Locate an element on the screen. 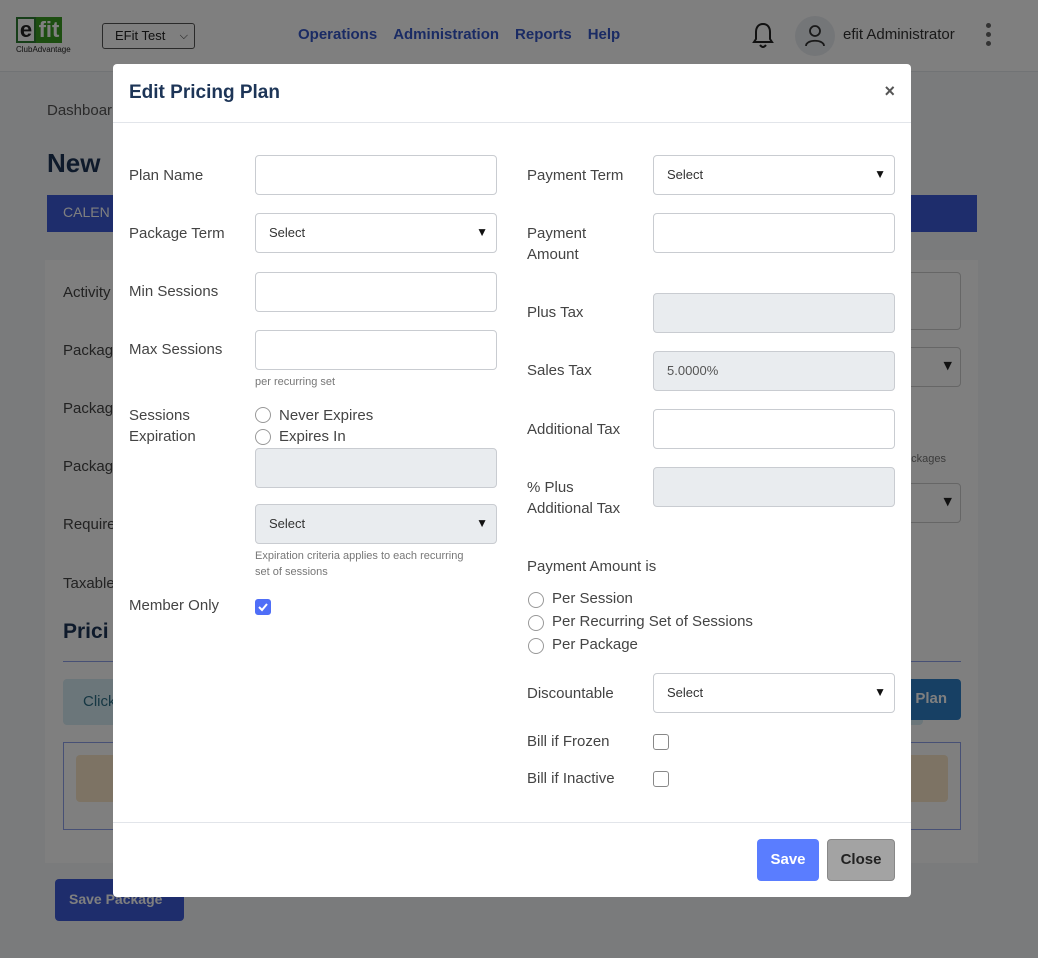 The width and height of the screenshot is (1038, 958). sessions-expiration-label: Expiration is located at coordinates (162, 436).